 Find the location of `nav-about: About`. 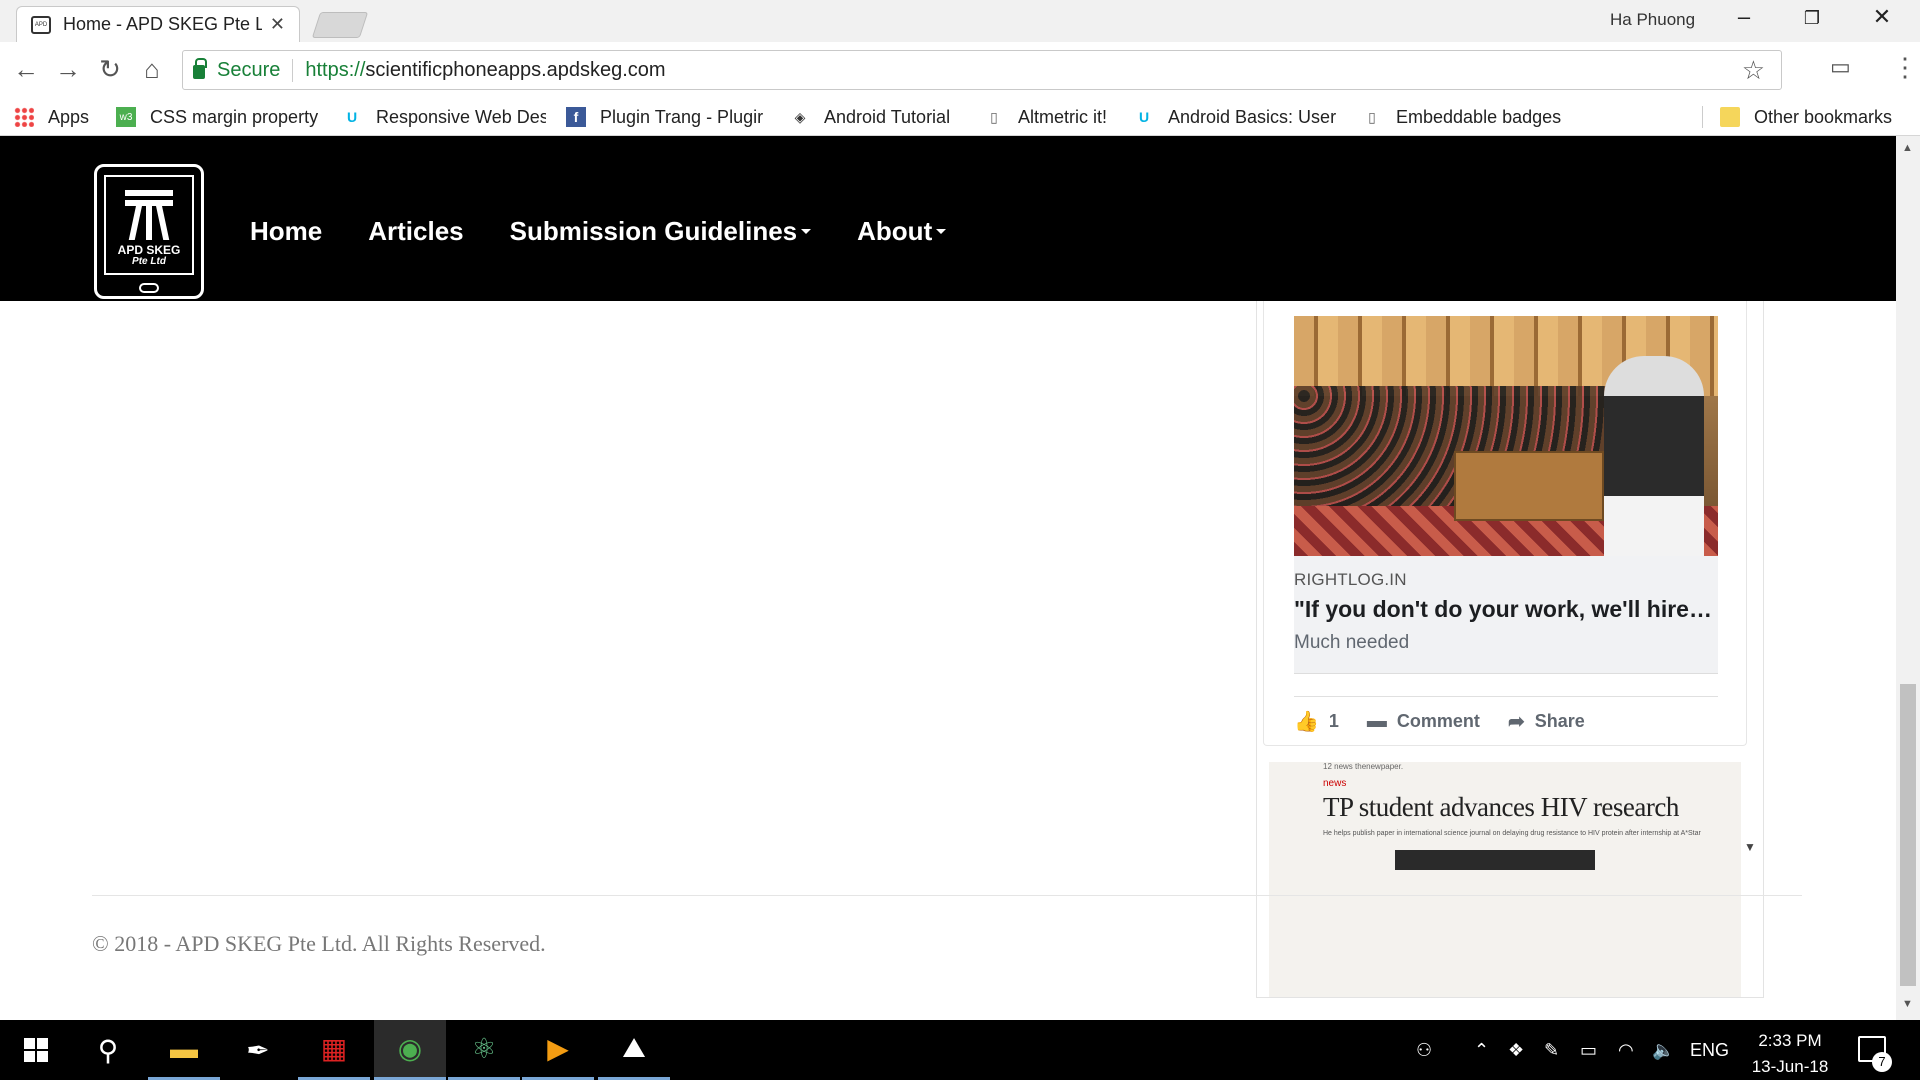

nav-about: About is located at coordinates (902, 231).